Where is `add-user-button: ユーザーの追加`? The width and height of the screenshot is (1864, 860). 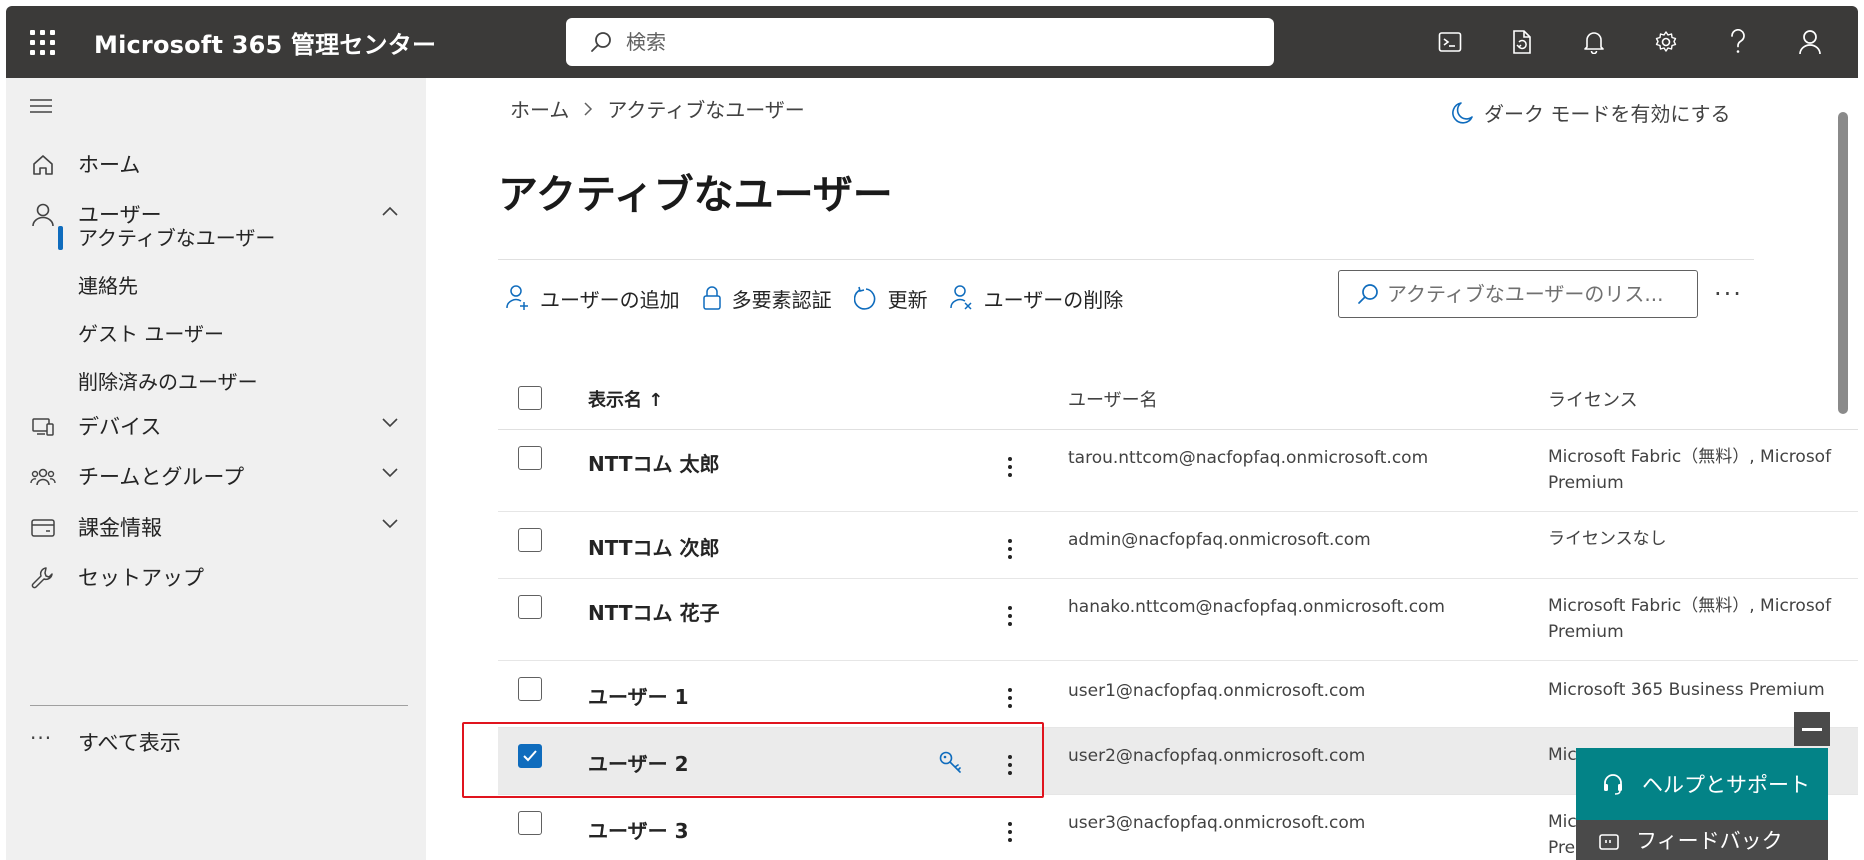
add-user-button: ユーザーの追加 is located at coordinates (593, 298).